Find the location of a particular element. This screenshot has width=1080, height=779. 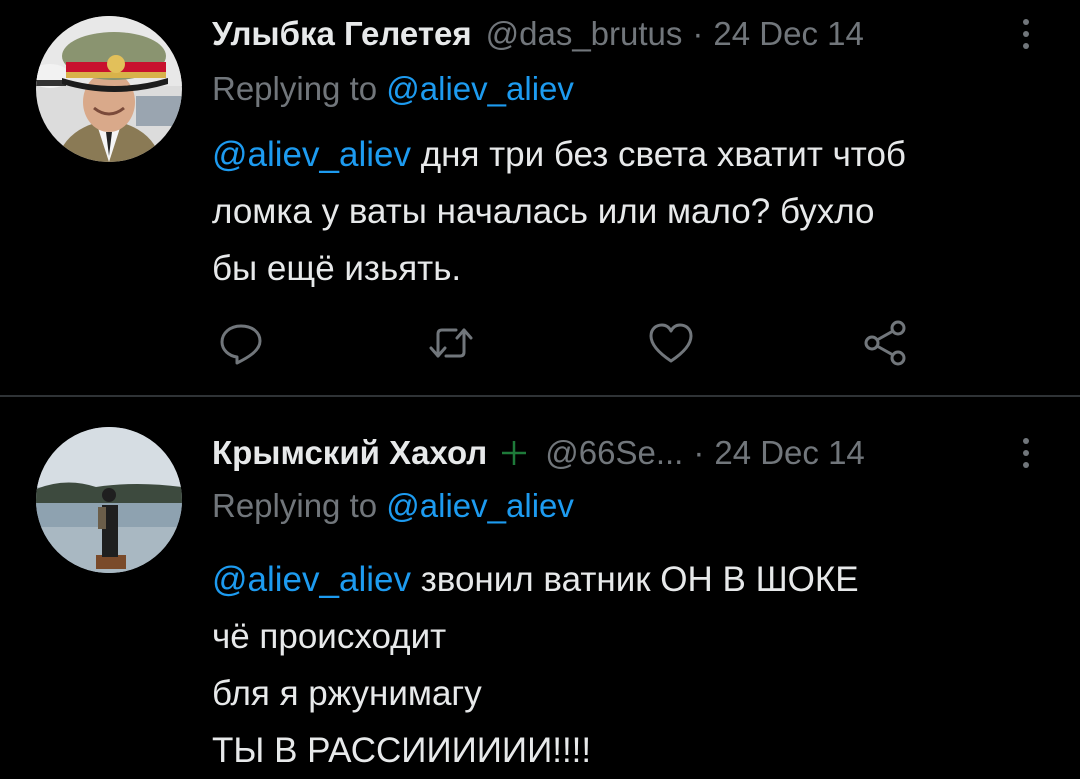

plus-icon is located at coordinates (514, 453).